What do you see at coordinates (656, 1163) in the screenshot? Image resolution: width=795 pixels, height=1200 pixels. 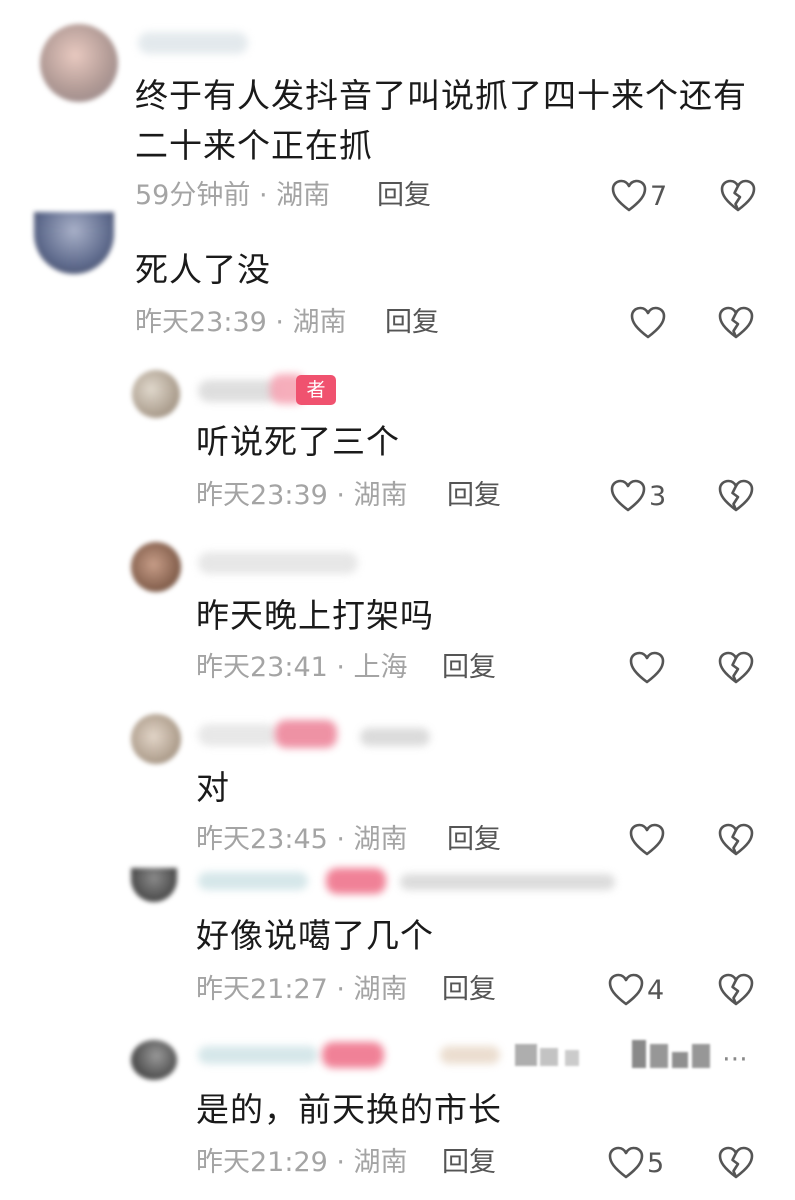 I see `like-count: 5` at bounding box center [656, 1163].